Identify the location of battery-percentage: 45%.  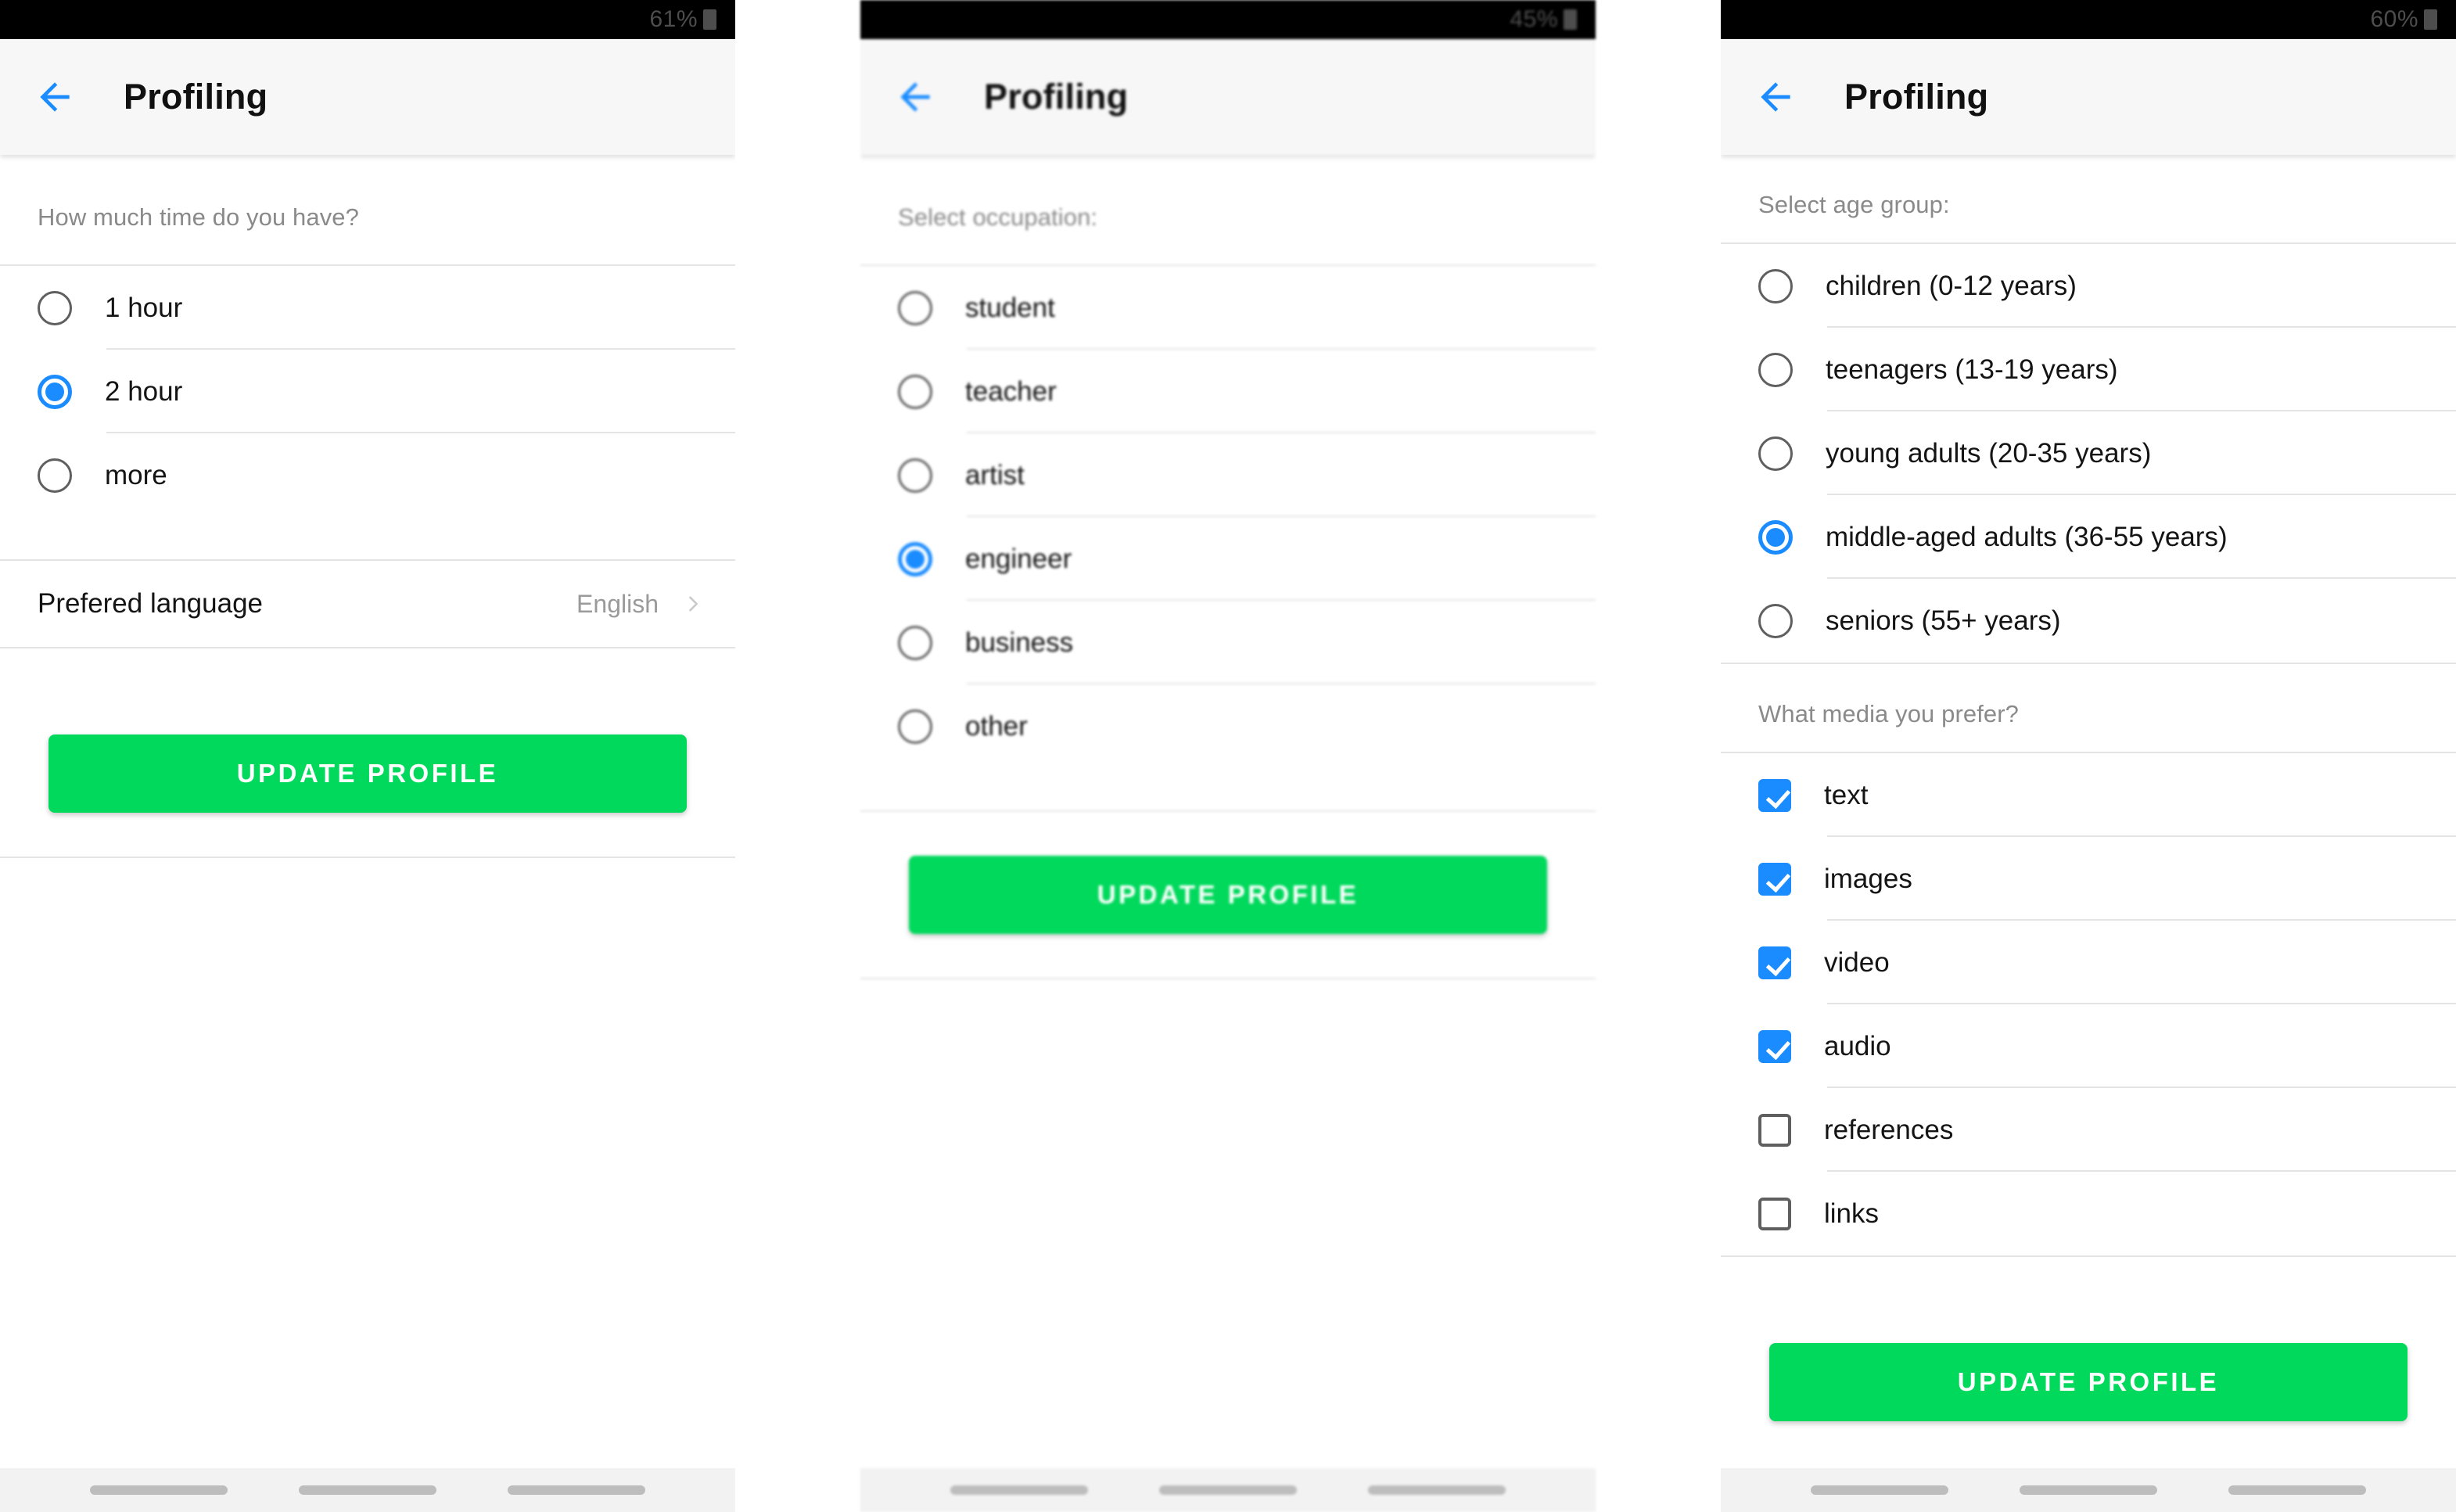
(1534, 19).